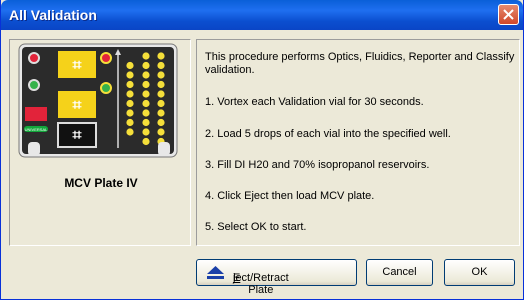 The height and width of the screenshot is (300, 524). What do you see at coordinates (34, 149) in the screenshot?
I see `plate-foot-left` at bounding box center [34, 149].